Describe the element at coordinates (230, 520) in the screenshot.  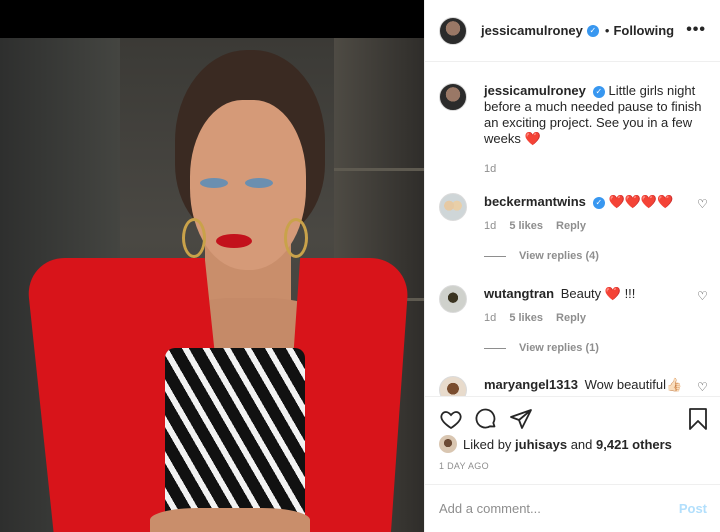
I see `photo-midriff` at that location.